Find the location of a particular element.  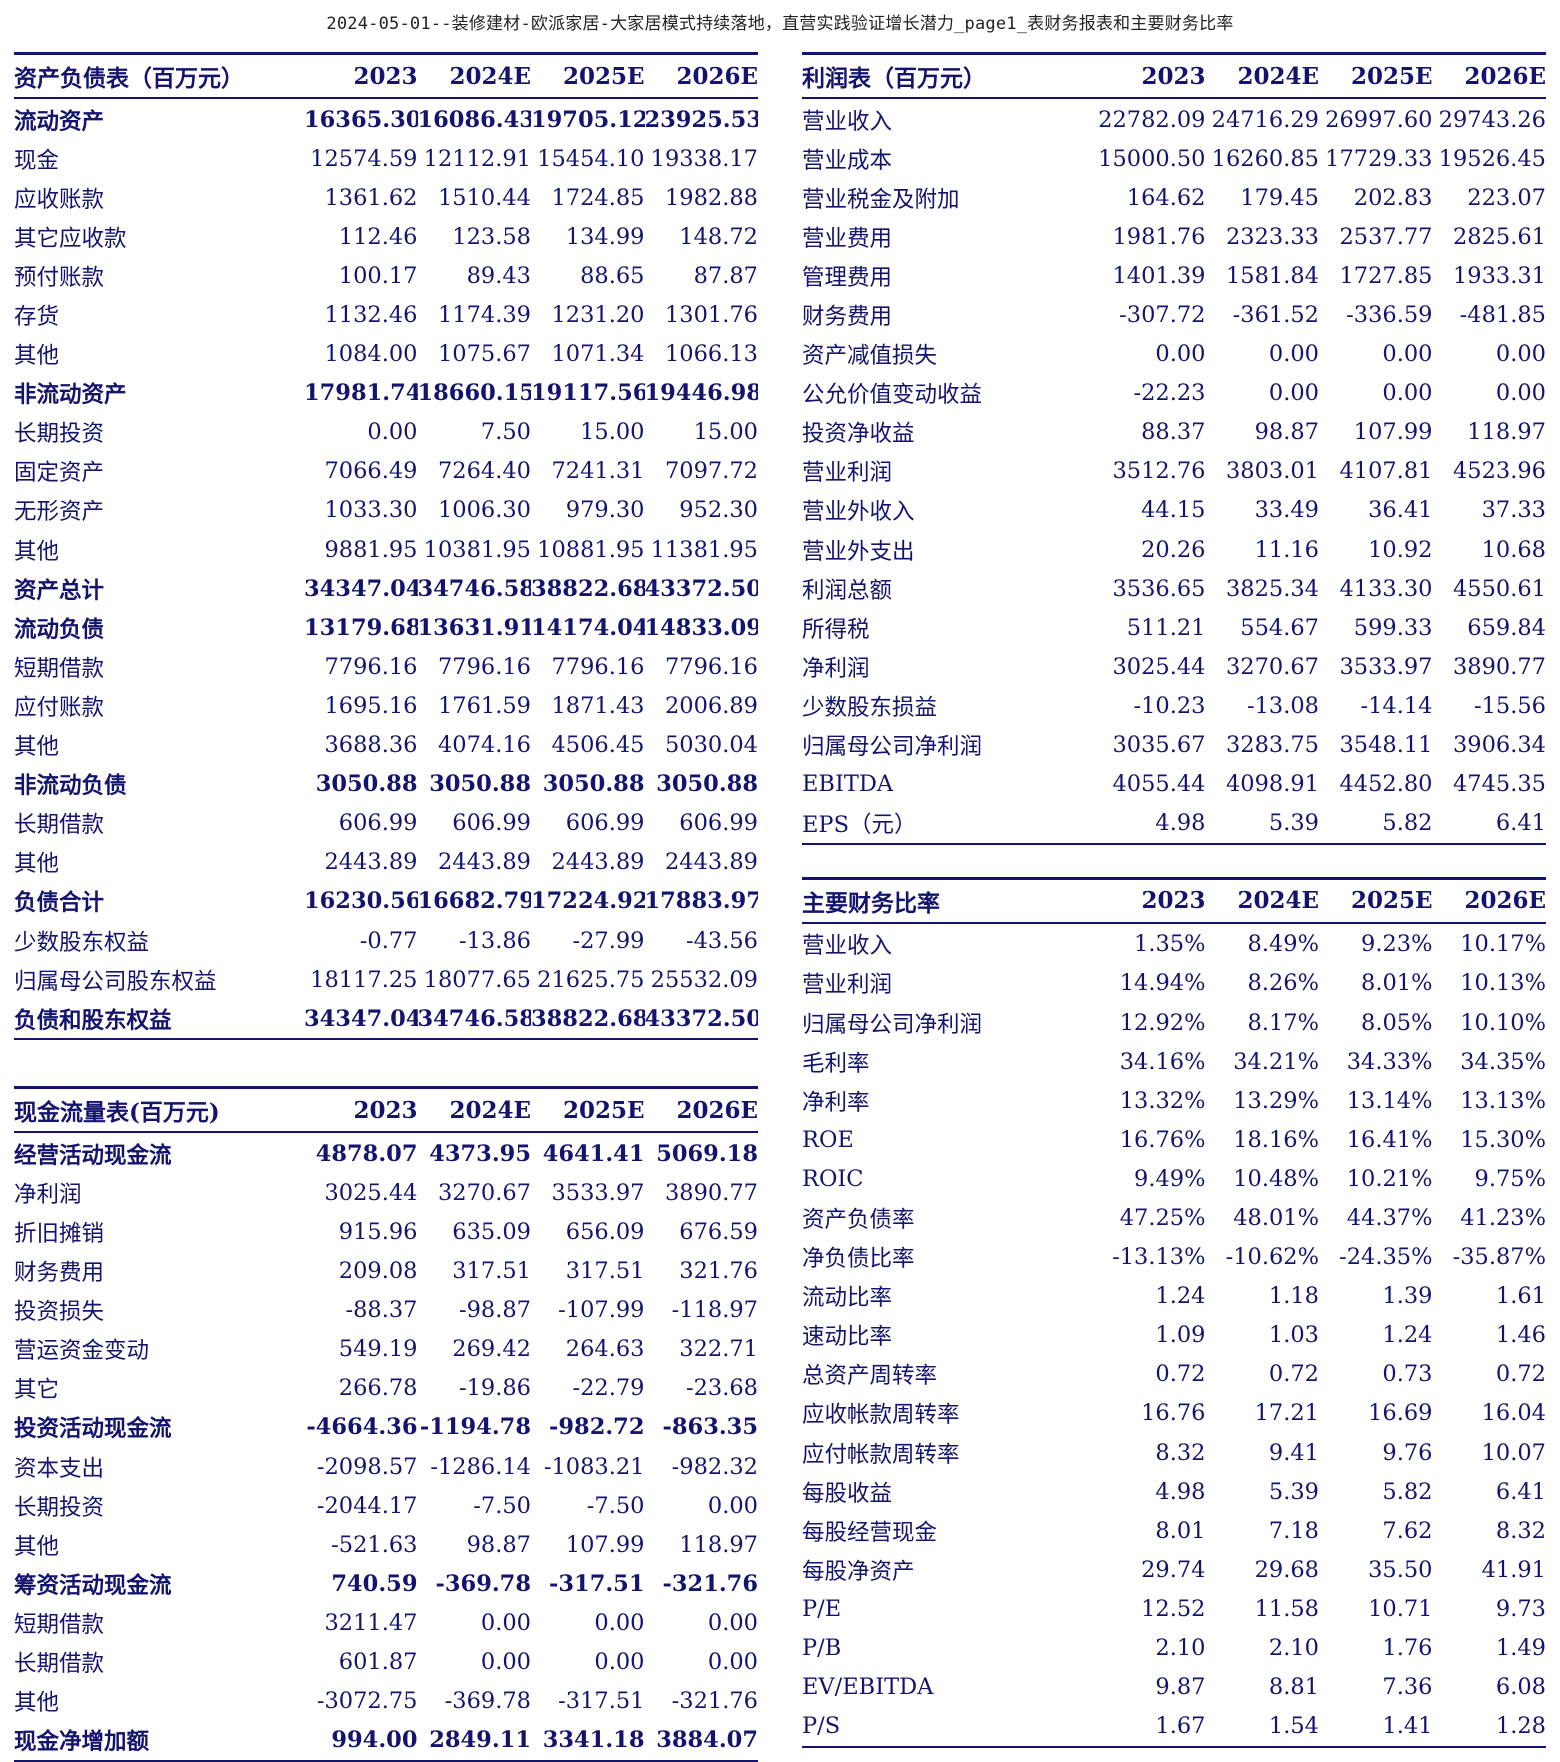

value-cell: 3211.47 is located at coordinates (371, 1622).